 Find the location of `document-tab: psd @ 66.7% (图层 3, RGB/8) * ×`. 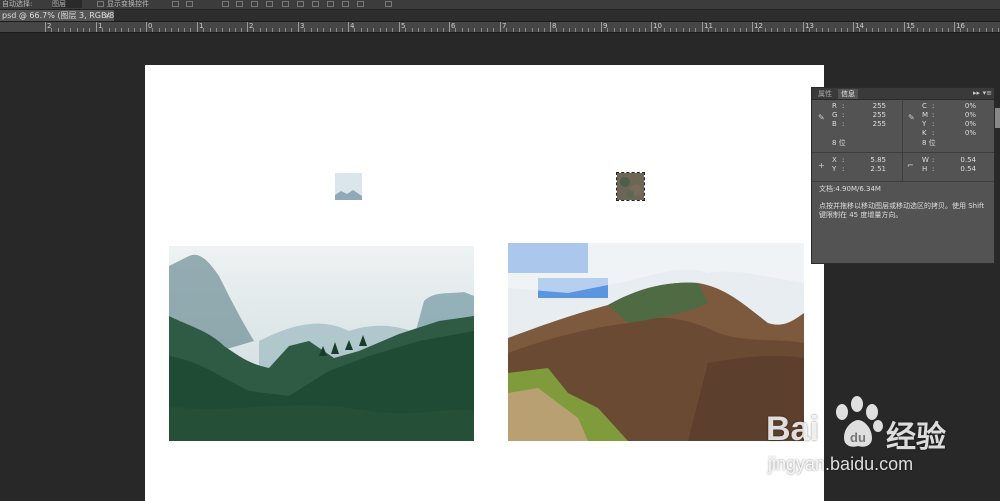

document-tab: psd @ 66.7% (图层 3, RGB/8) * × is located at coordinates (57, 15).